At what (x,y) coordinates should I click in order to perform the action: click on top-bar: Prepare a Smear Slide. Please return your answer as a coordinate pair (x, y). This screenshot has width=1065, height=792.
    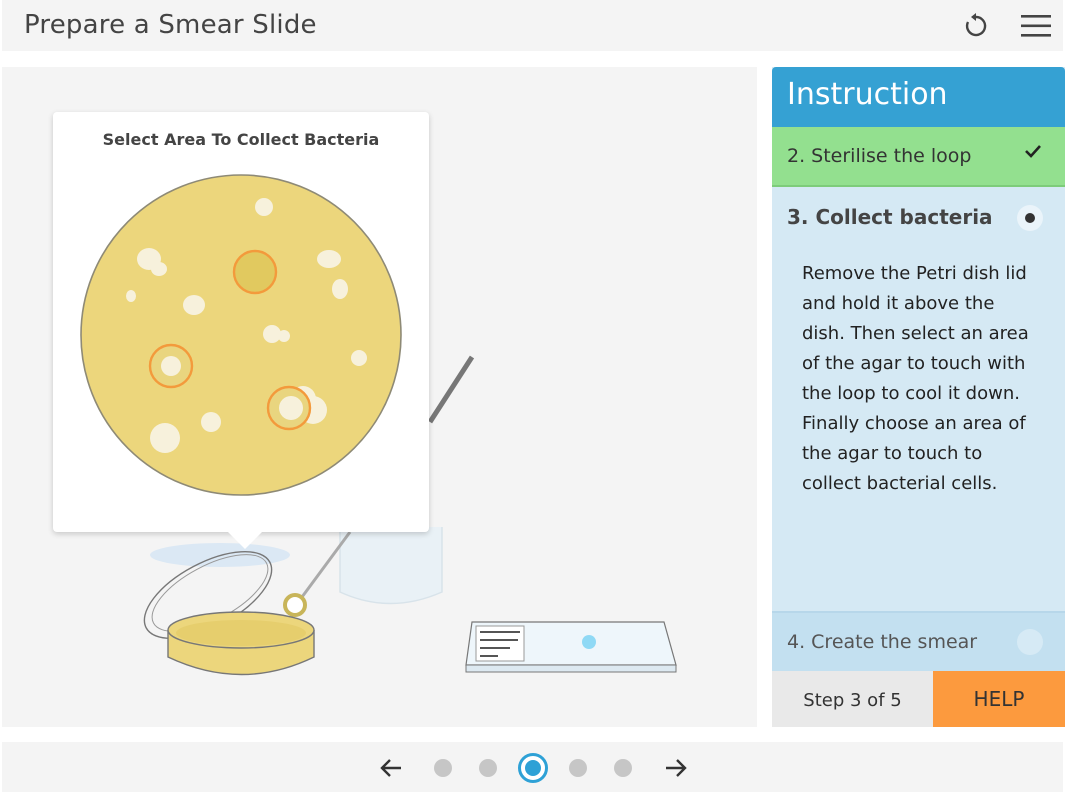
    Looking at the image, I should click on (532, 25).